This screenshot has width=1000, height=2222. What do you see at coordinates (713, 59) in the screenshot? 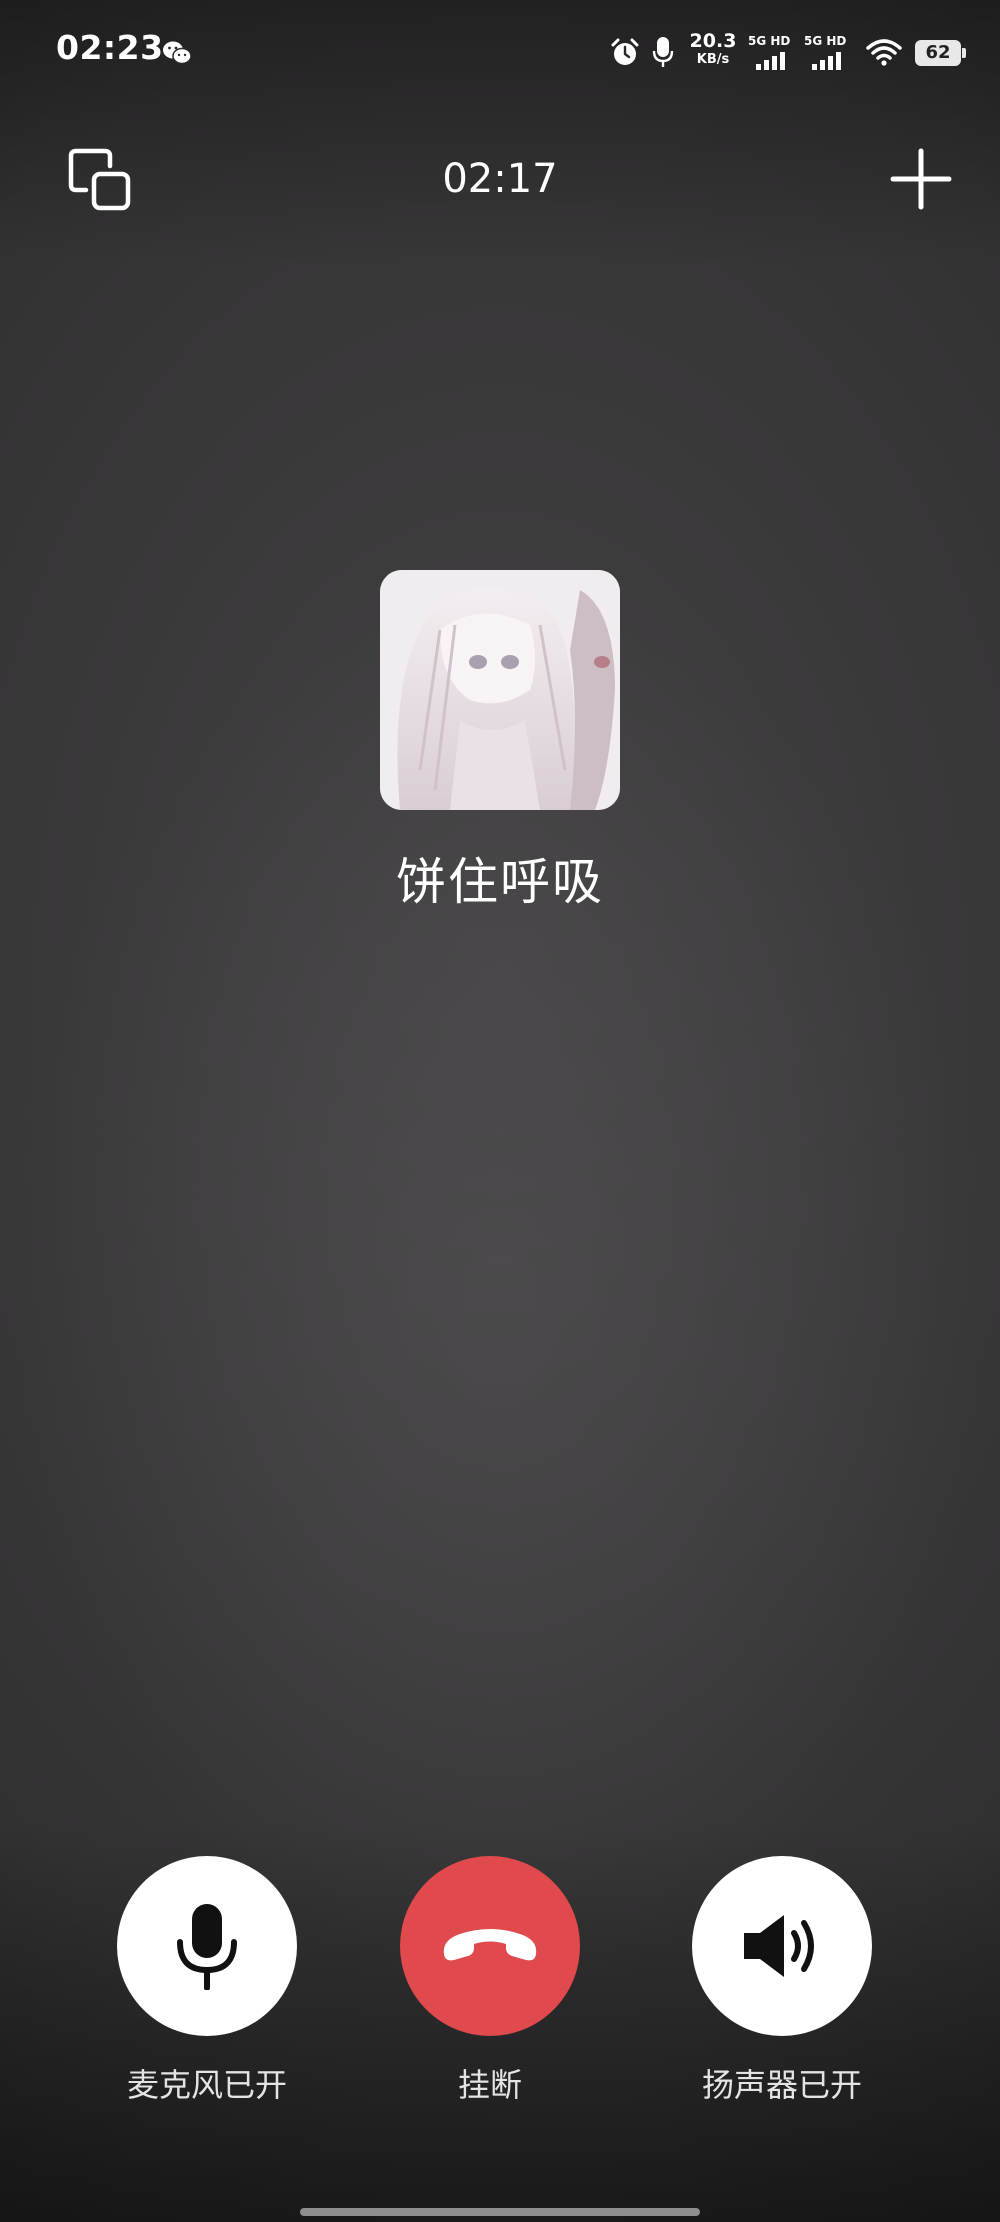
I see `network-speed-unit: KB/s` at bounding box center [713, 59].